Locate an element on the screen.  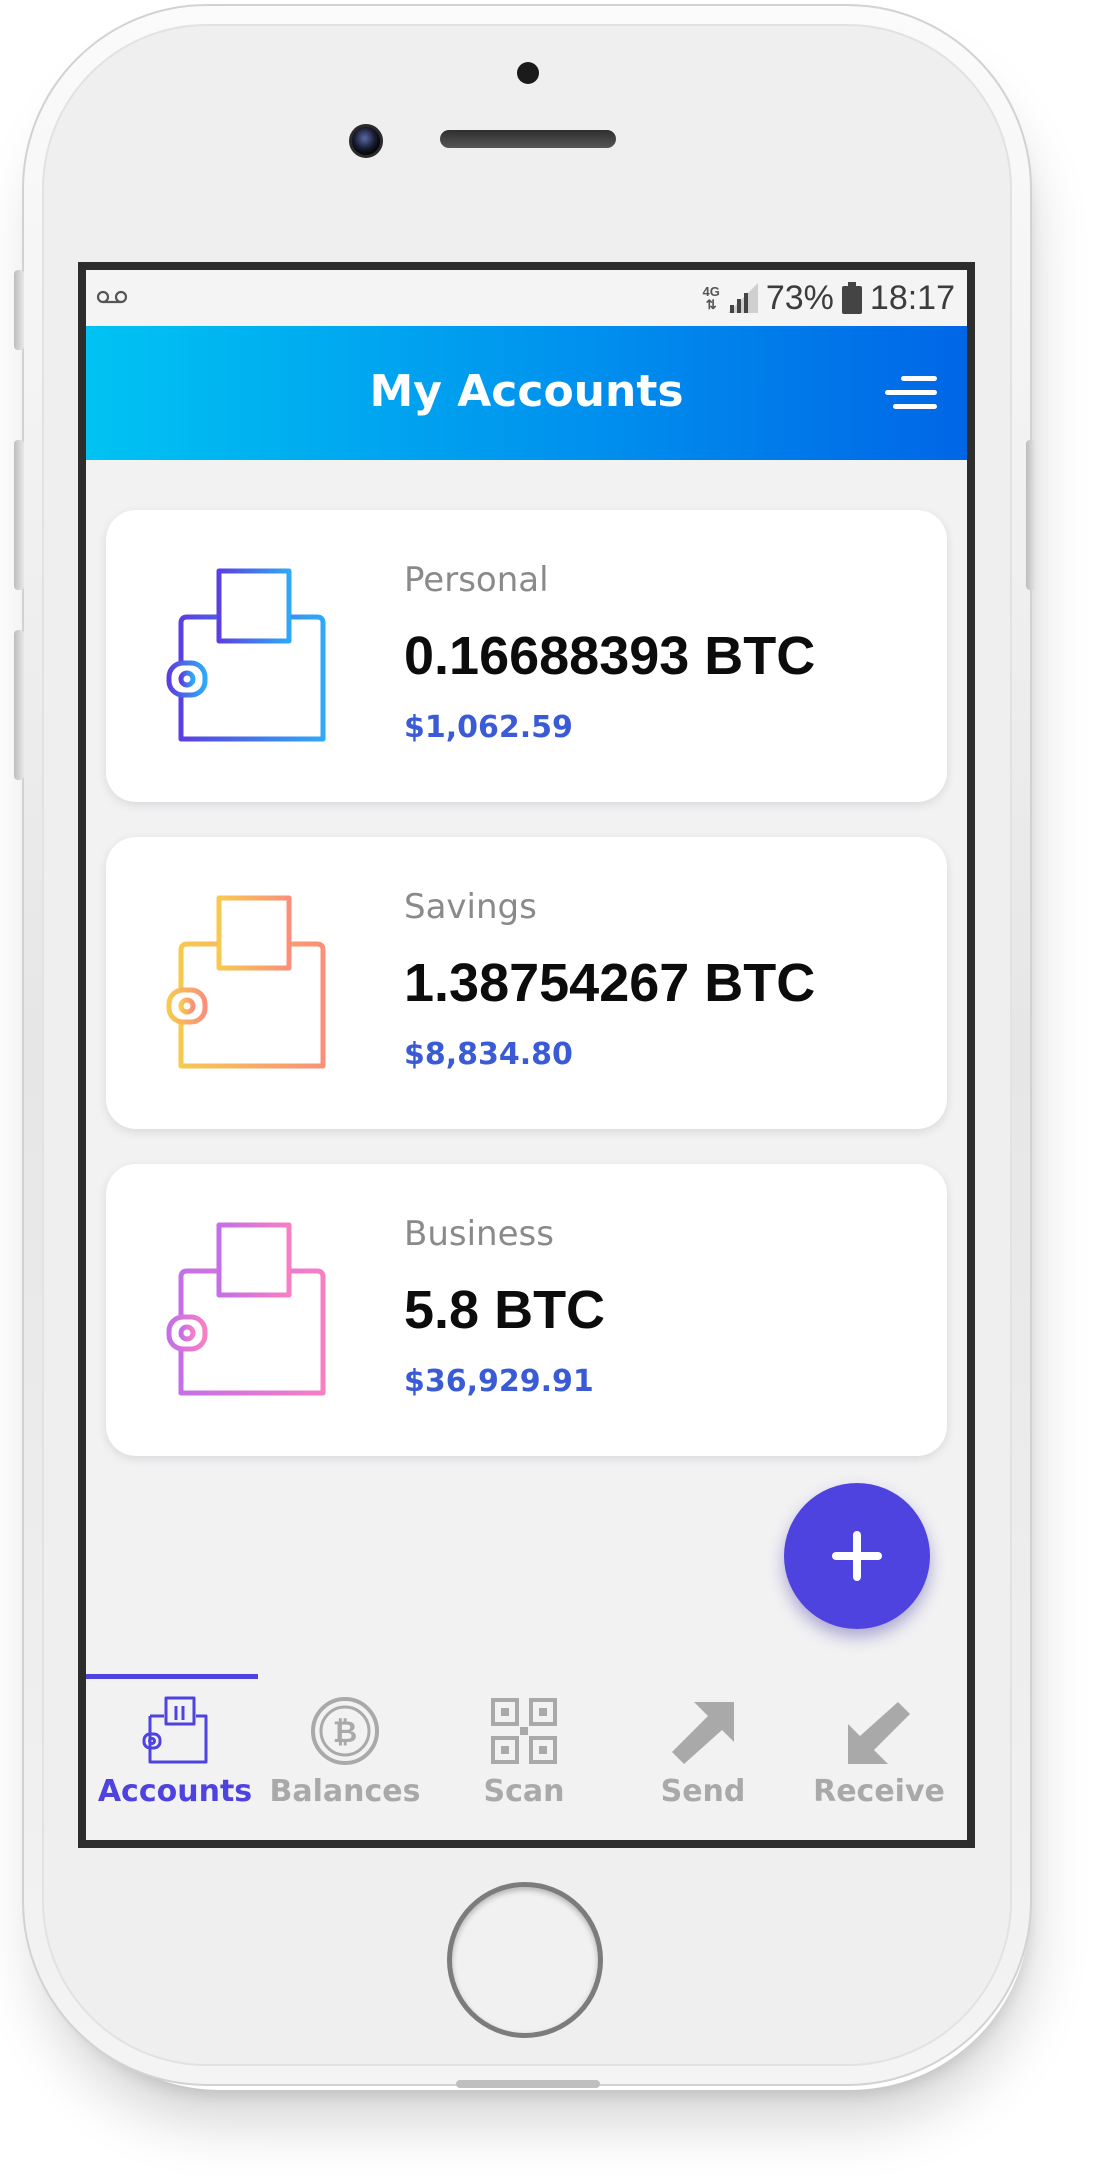
app-header: My Accounts is located at coordinates (526, 393).